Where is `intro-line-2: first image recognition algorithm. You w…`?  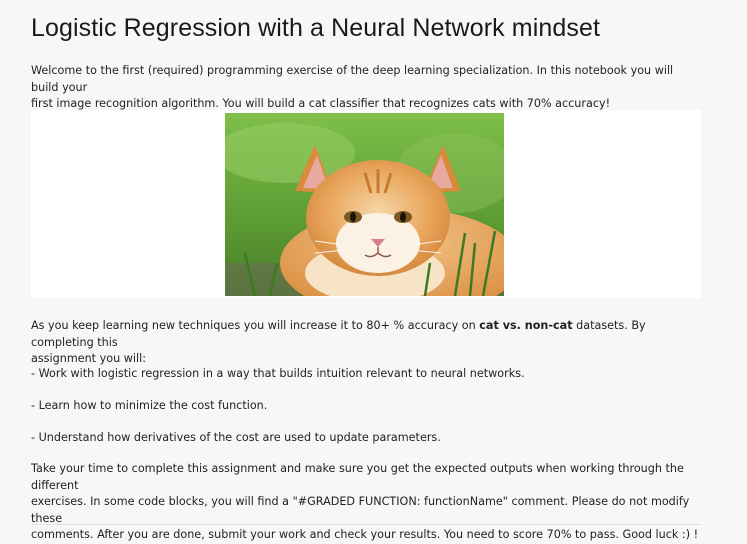 intro-line-2: first image recognition algorithm. You w… is located at coordinates (321, 103).